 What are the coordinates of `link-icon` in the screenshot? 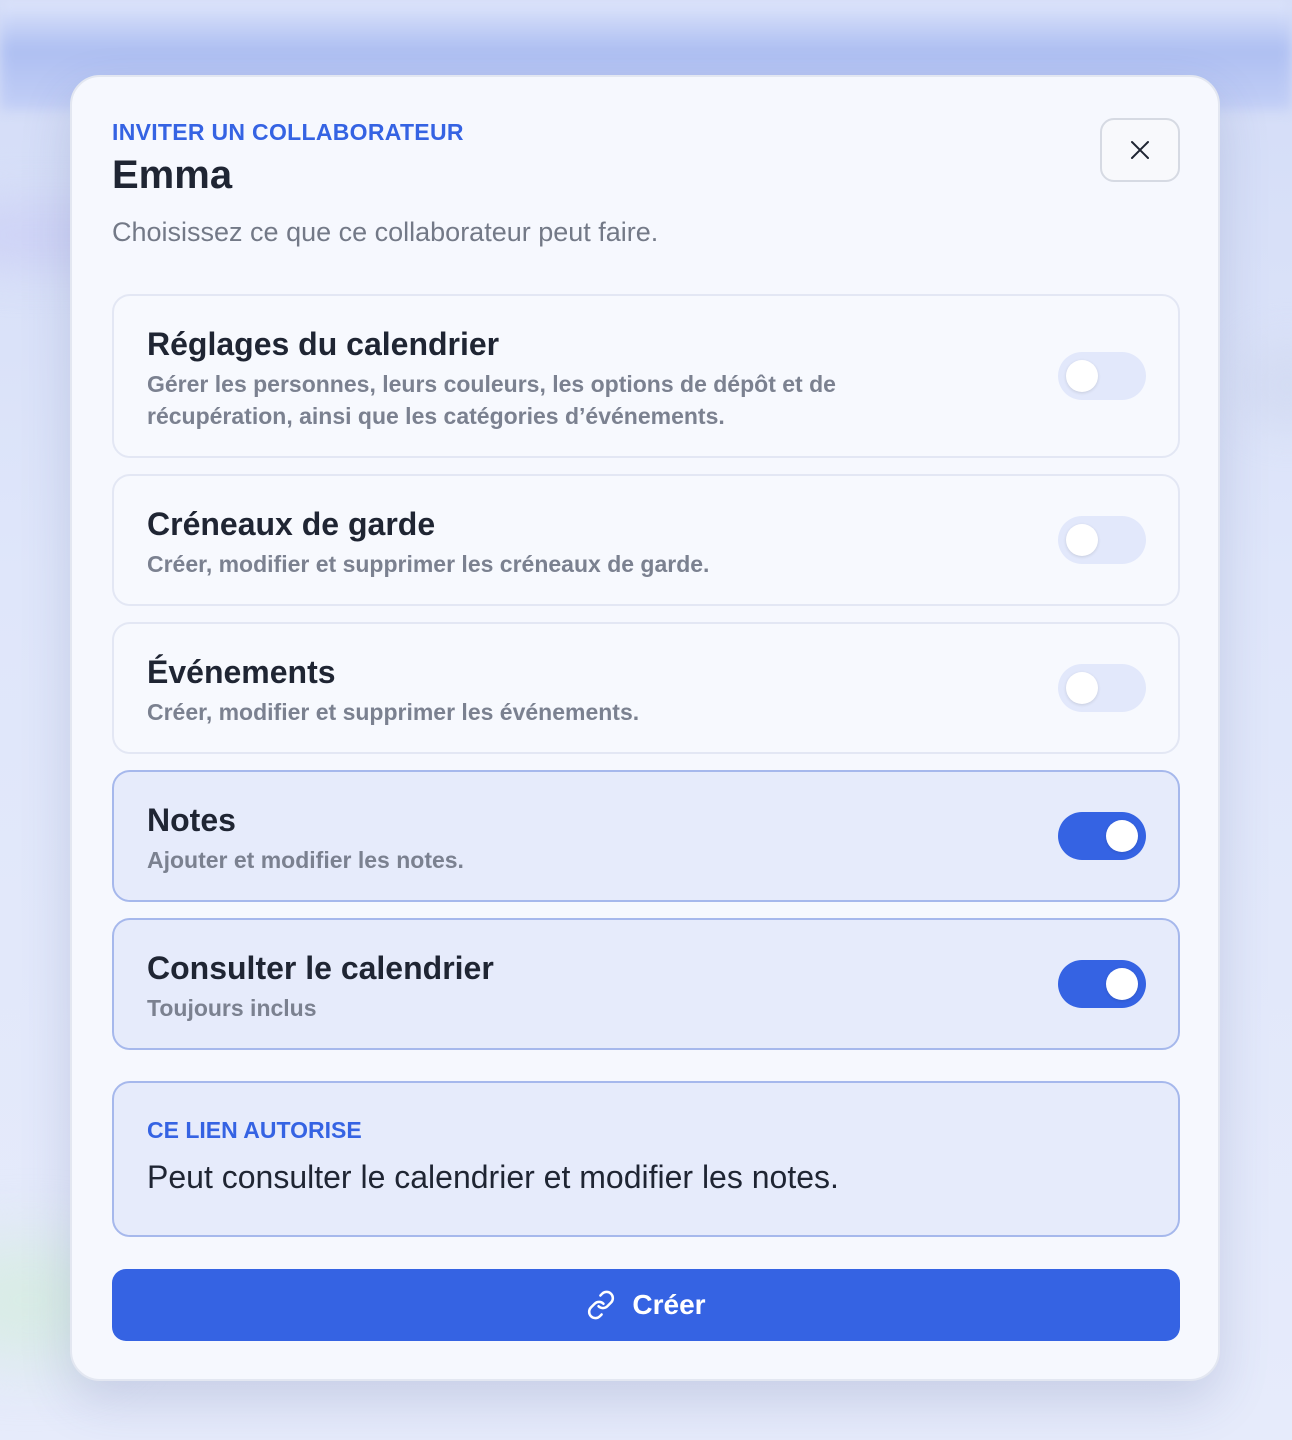 It's located at (601, 1305).